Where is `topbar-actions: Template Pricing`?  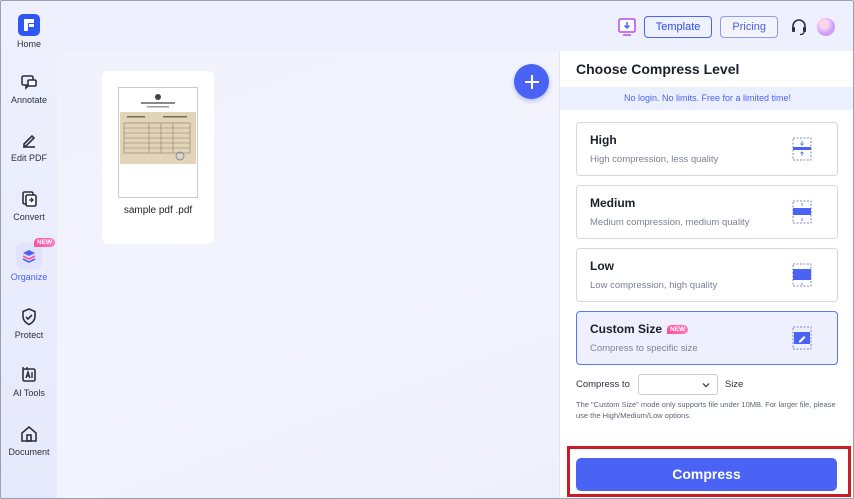 topbar-actions: Template Pricing is located at coordinates (726, 27).